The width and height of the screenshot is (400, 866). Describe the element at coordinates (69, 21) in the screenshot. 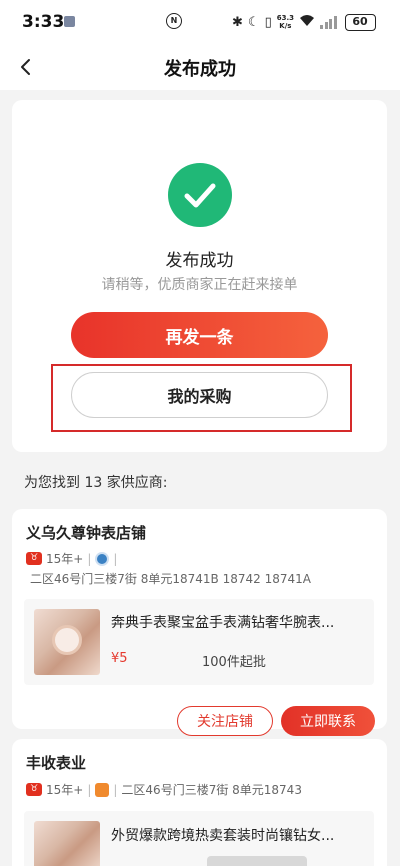

I see `notification-icon` at that location.